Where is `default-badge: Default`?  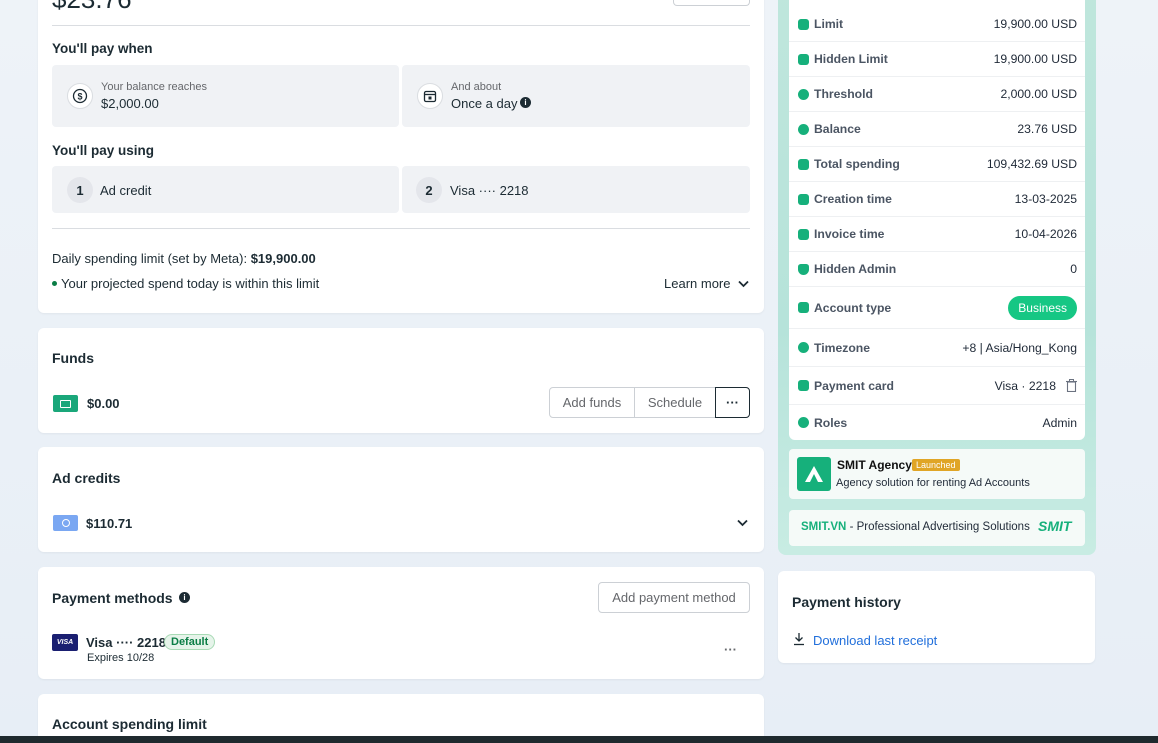
default-badge: Default is located at coordinates (190, 642).